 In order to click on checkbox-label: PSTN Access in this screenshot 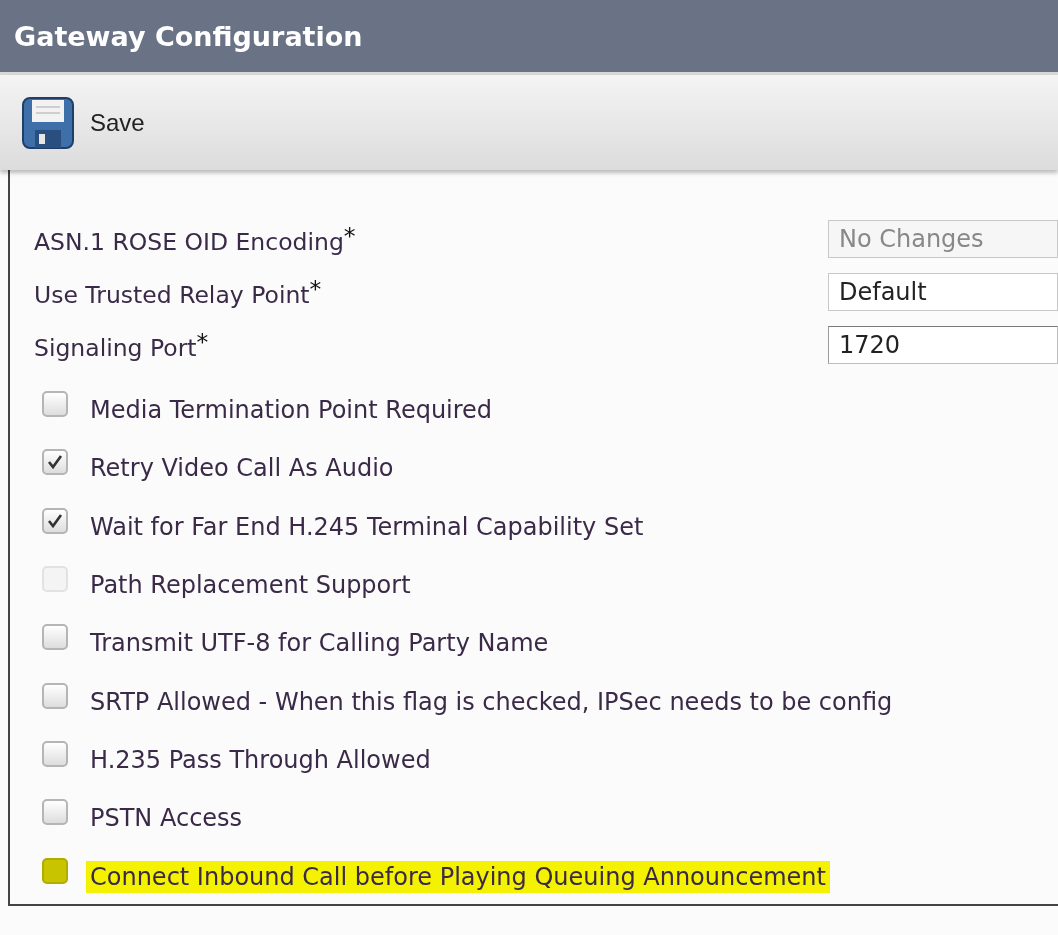, I will do `click(166, 819)`.